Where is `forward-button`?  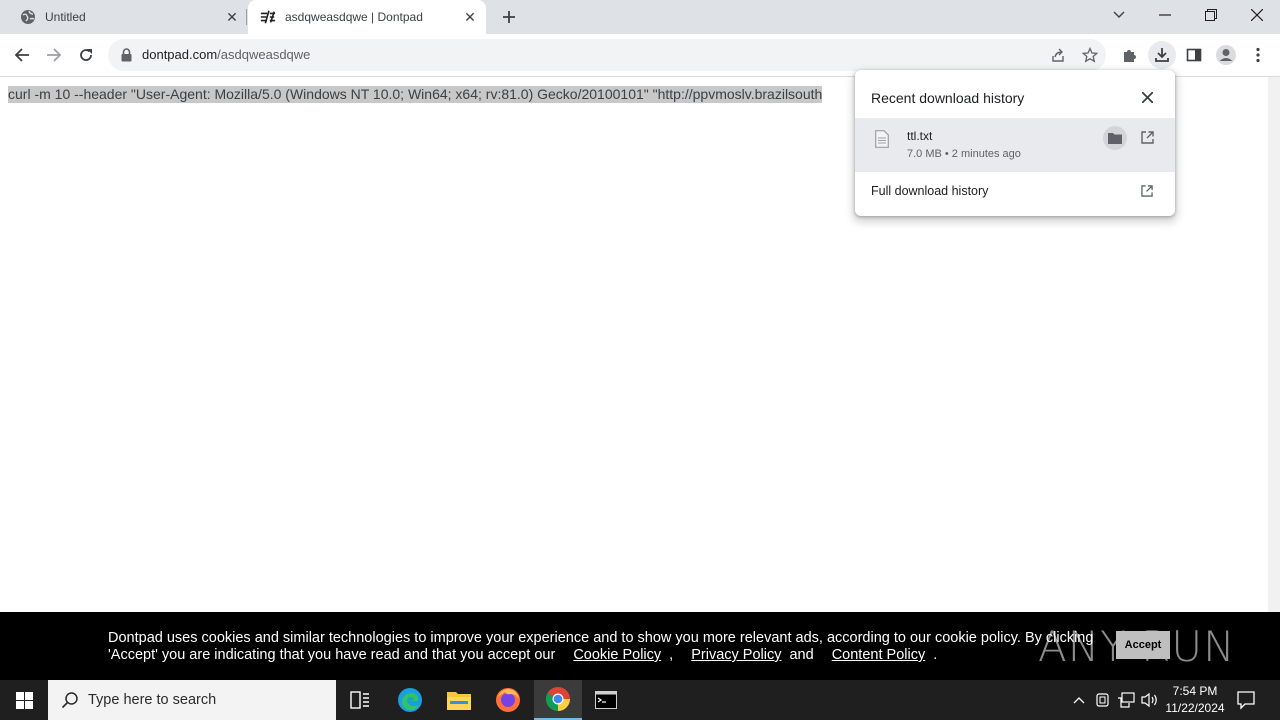 forward-button is located at coordinates (54, 55).